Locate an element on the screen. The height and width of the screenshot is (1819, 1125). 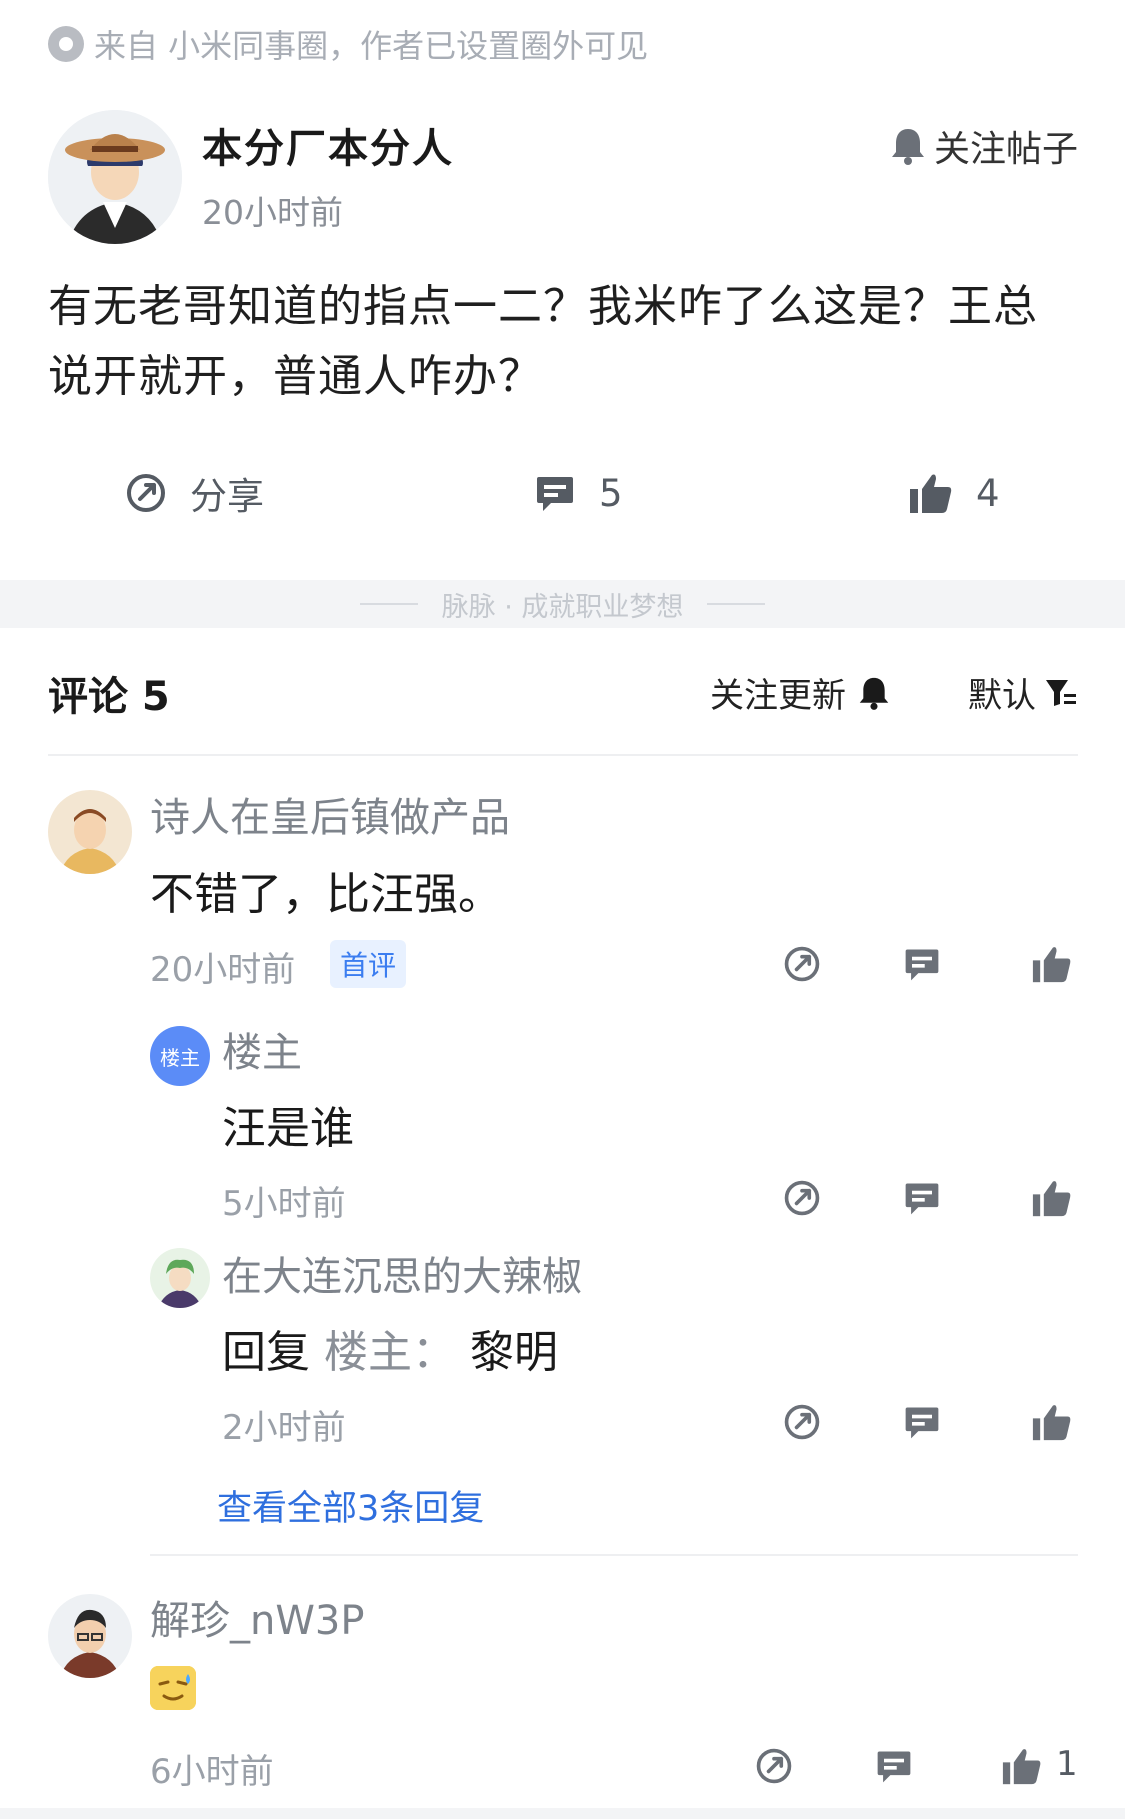
sort-dropdown: 默认 is located at coordinates (1023, 692).